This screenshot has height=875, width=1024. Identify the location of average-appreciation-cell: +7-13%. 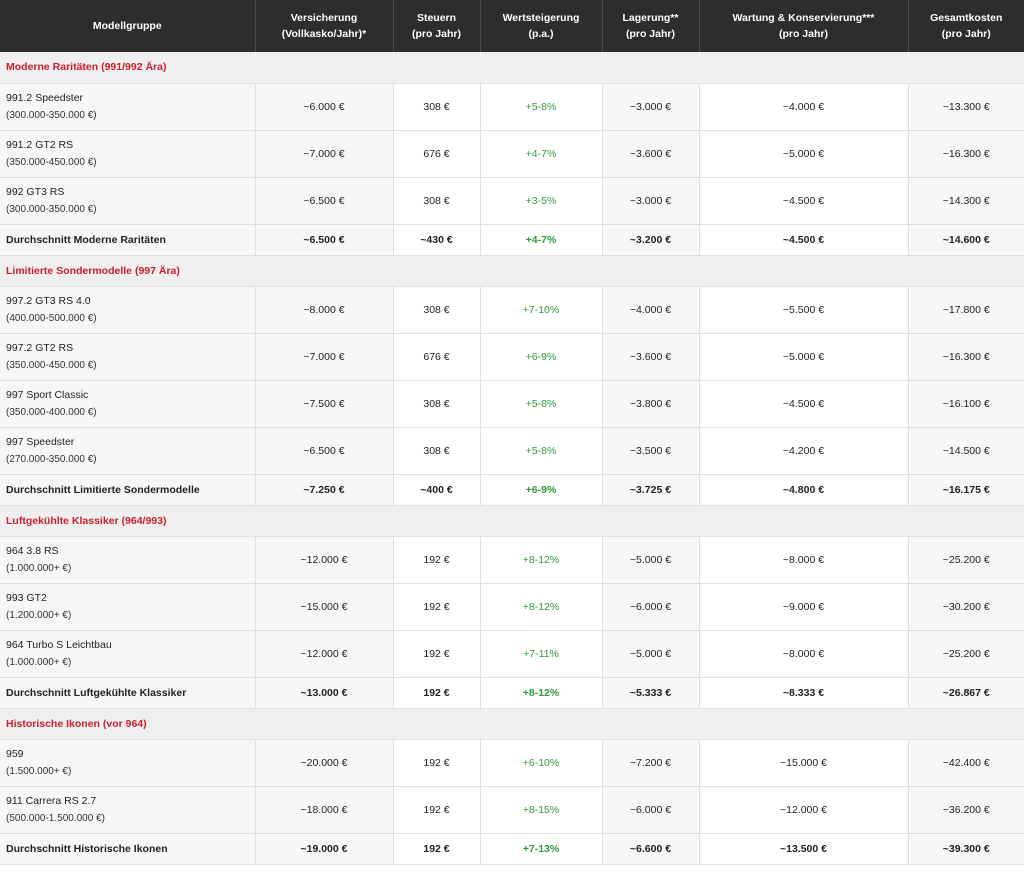
(541, 849).